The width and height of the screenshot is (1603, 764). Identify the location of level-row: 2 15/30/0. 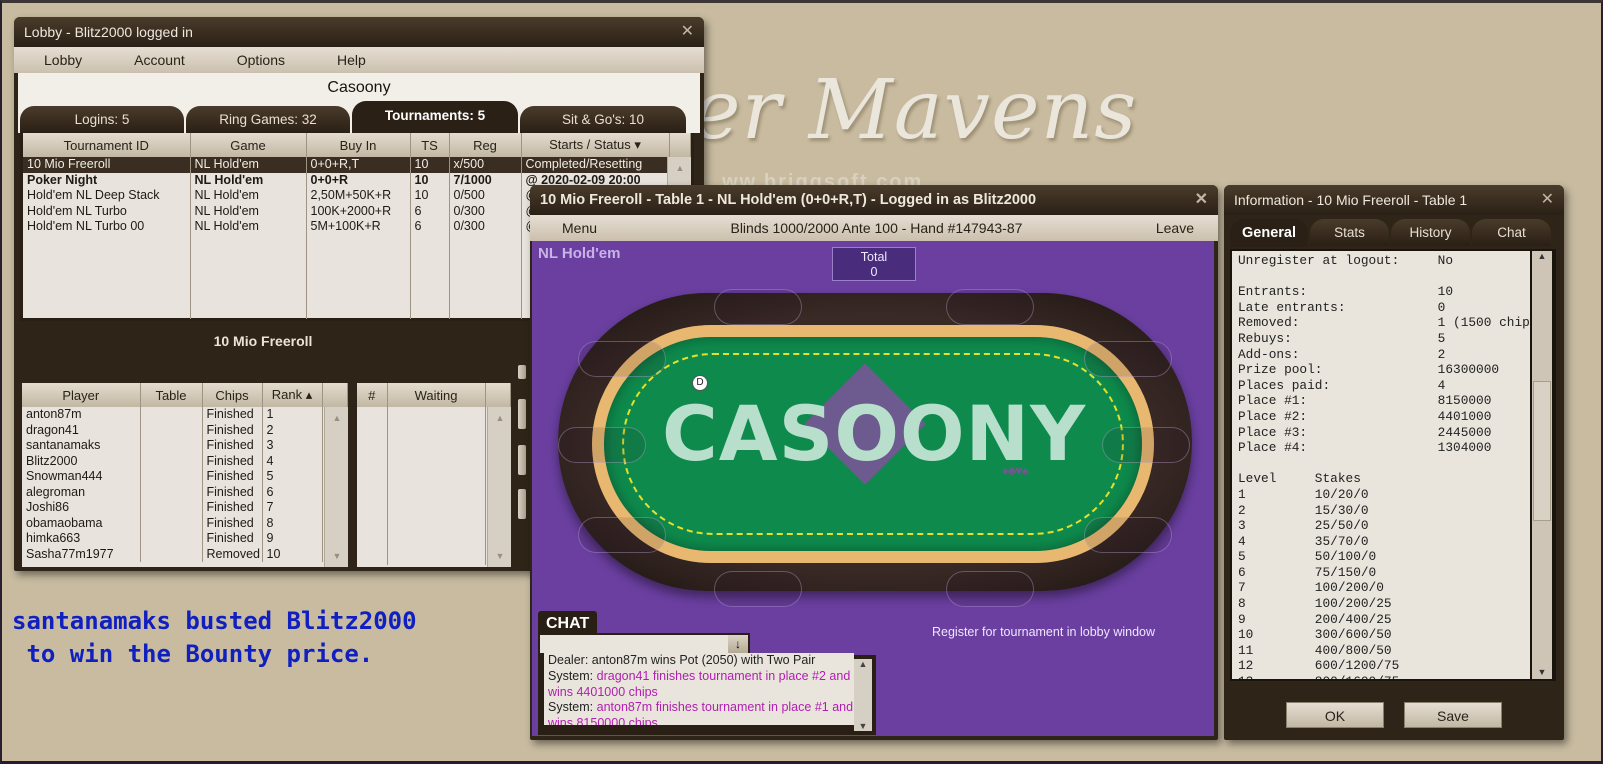
(1303, 510).